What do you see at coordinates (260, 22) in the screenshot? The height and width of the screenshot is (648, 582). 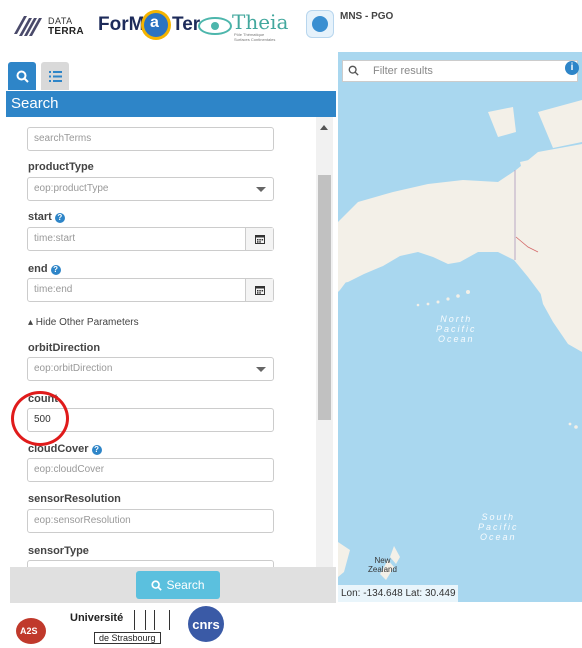 I see `theia-text: Theia` at bounding box center [260, 22].